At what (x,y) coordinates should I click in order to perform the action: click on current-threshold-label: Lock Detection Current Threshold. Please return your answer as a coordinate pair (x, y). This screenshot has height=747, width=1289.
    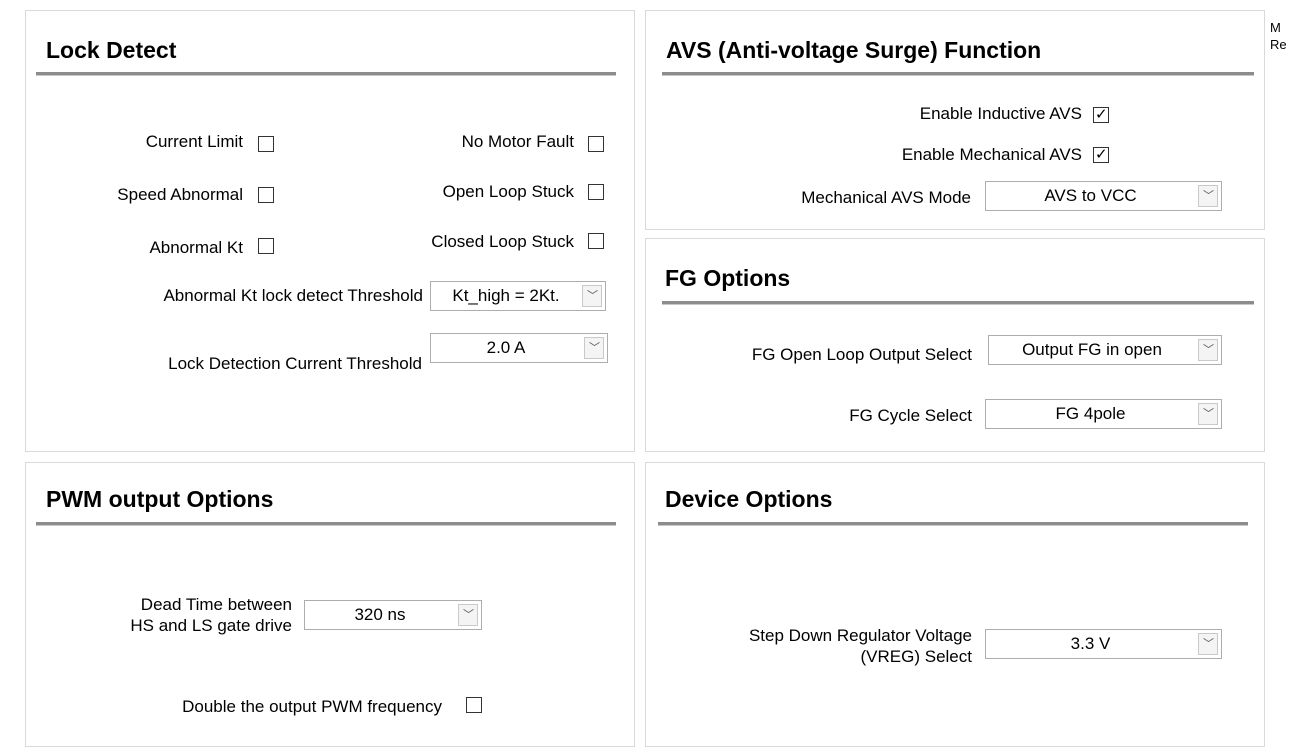
    Looking at the image, I should click on (295, 363).